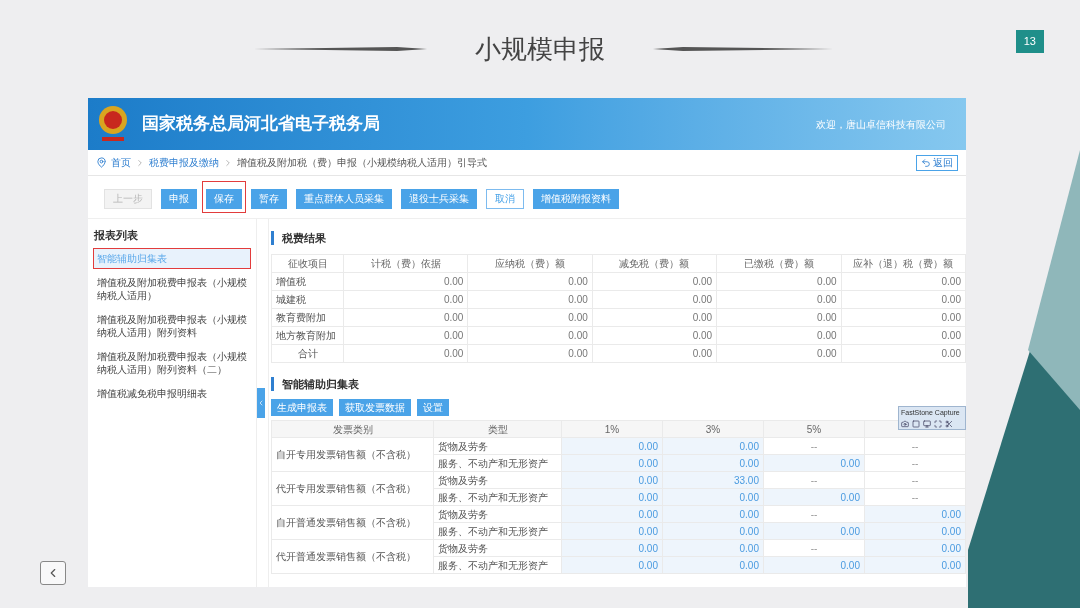 This screenshot has width=1080, height=608. I want to click on table-cell: 增值税, so click(307, 281).